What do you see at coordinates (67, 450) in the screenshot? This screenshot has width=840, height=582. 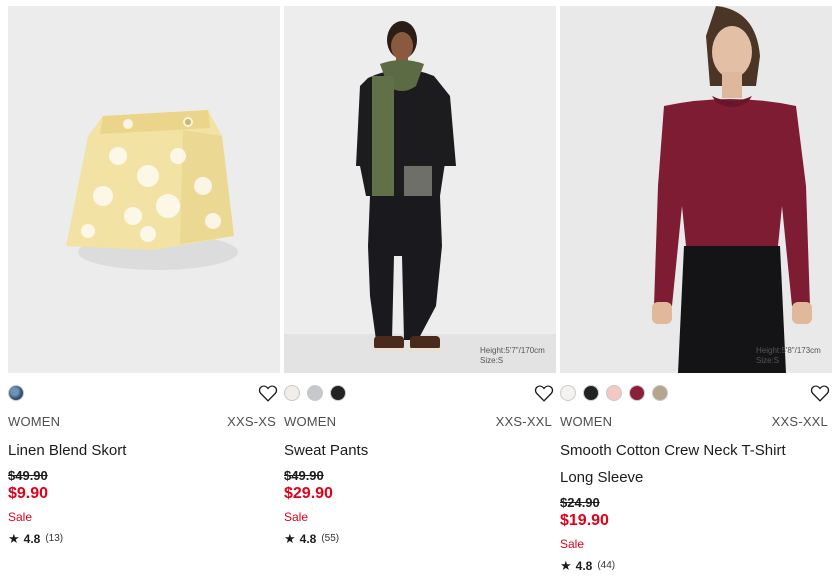 I see `product-name-line1: Linen Blend Skort` at bounding box center [67, 450].